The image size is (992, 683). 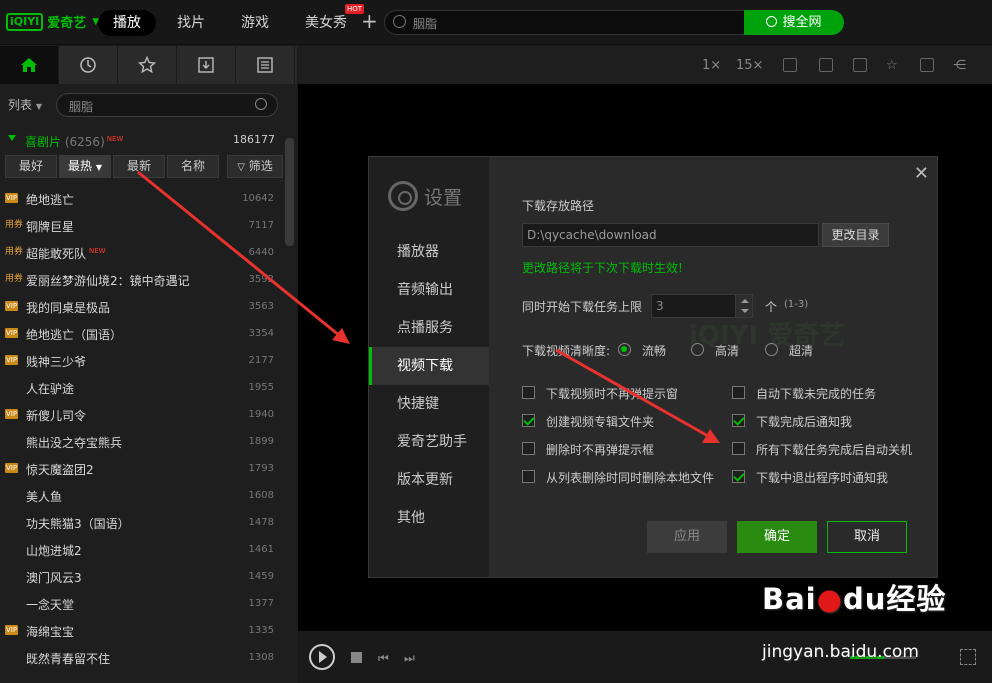 What do you see at coordinates (789, 599) in the screenshot?
I see `baidu-brand-left: Bai` at bounding box center [789, 599].